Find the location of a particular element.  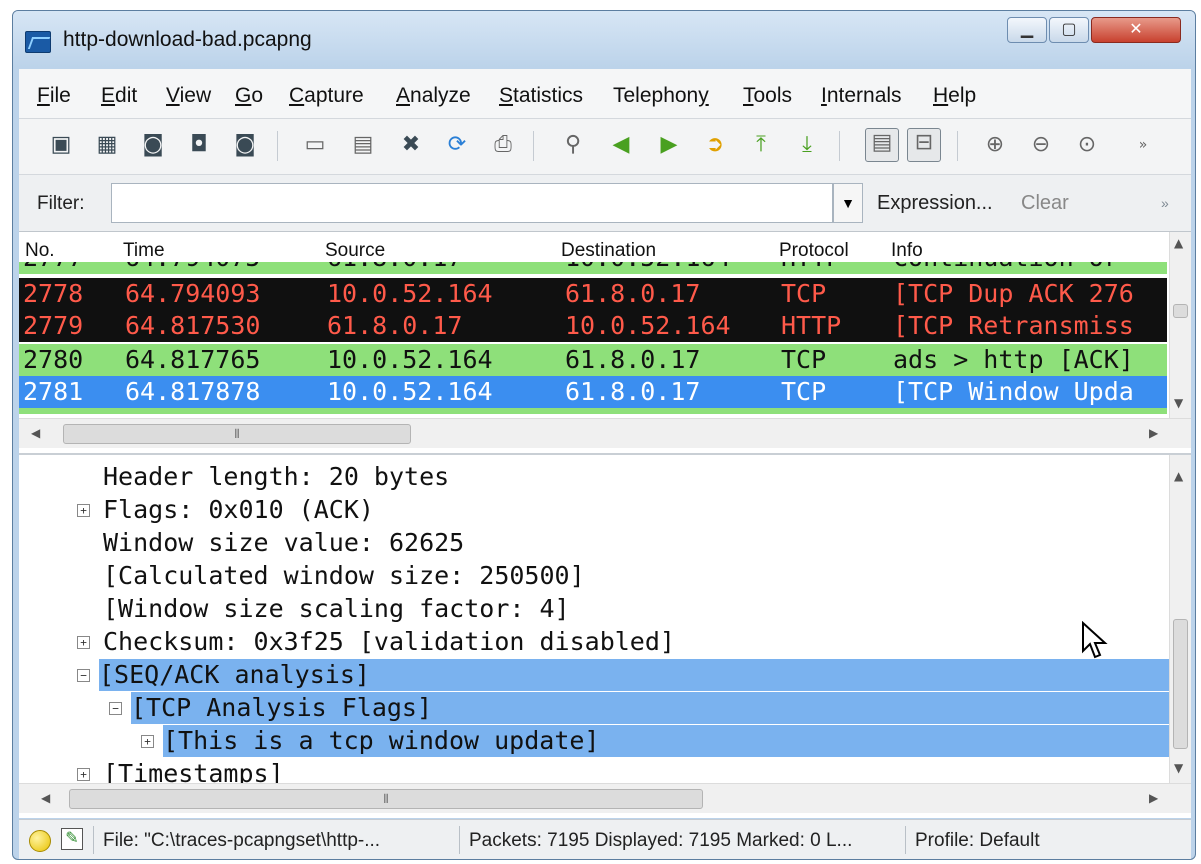

menu-item: View is located at coordinates (188, 96).